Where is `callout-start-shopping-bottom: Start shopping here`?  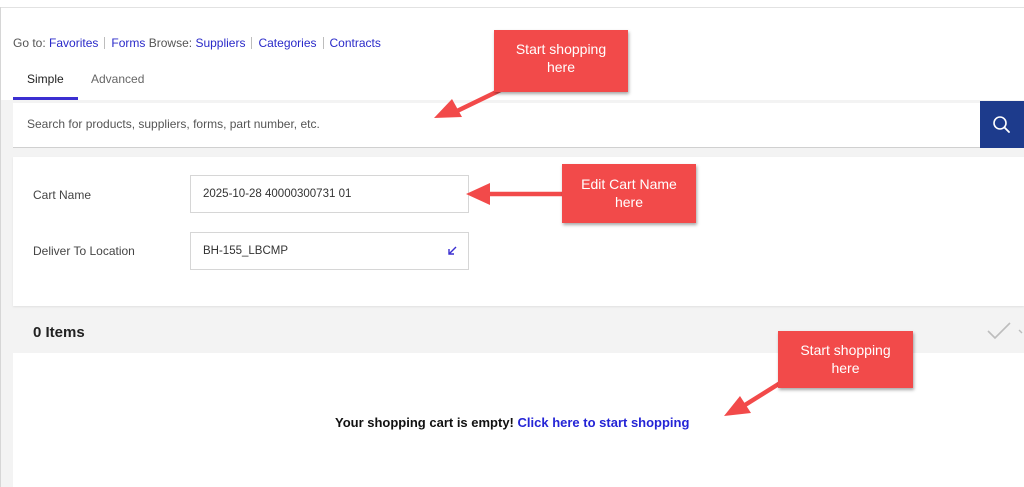
callout-start-shopping-bottom: Start shopping here is located at coordinates (845, 359).